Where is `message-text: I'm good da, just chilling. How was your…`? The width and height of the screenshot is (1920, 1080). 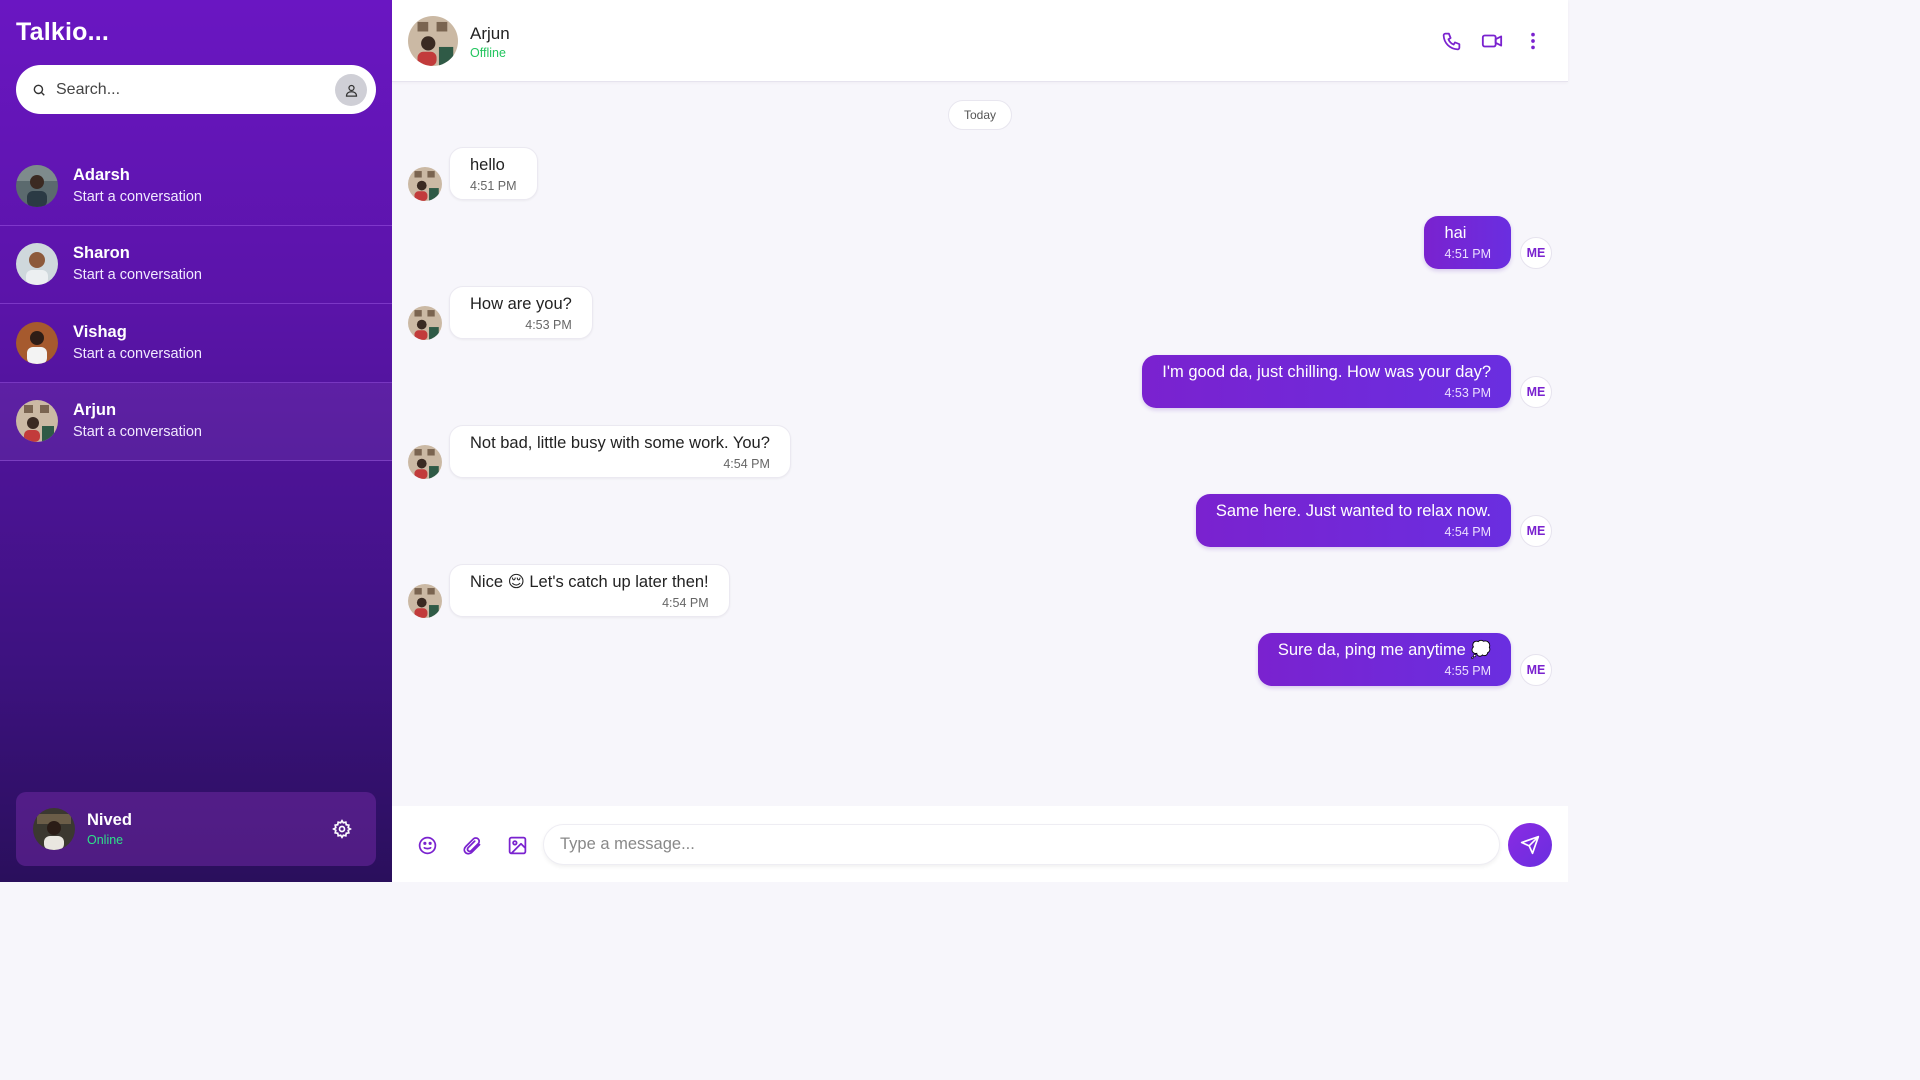 message-text: I'm good da, just chilling. How was your… is located at coordinates (1326, 372).